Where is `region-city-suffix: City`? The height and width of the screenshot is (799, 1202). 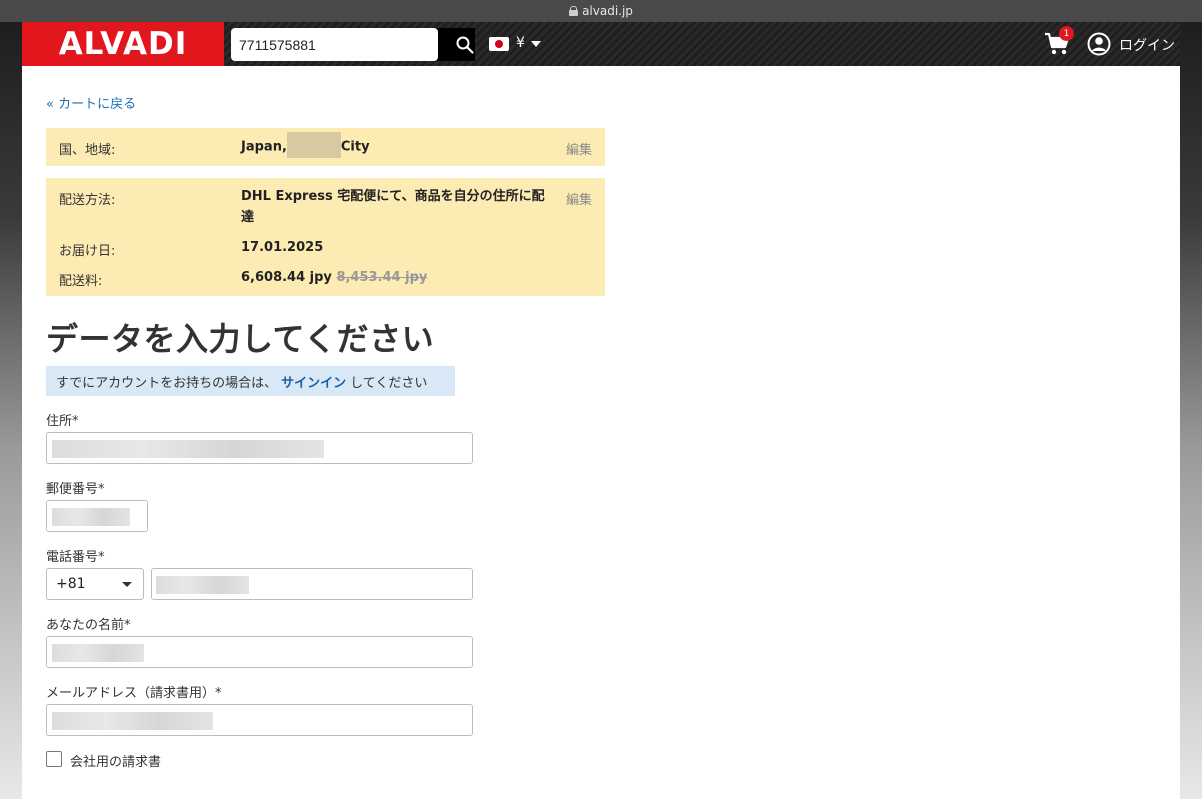 region-city-suffix: City is located at coordinates (355, 147).